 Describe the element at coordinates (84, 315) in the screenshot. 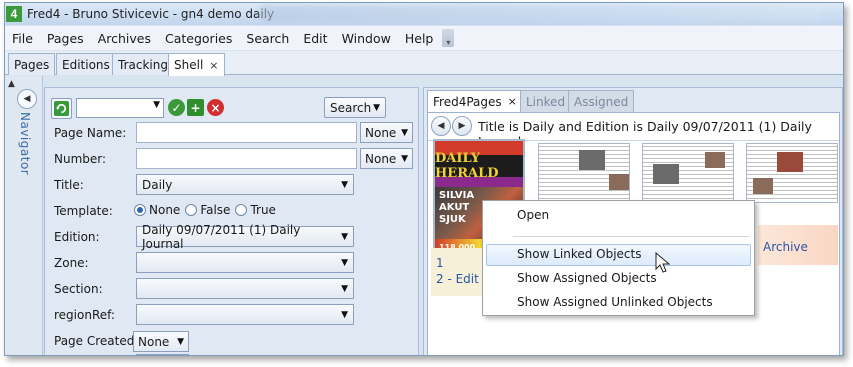

I see `region-ref-label: regionRef:` at that location.